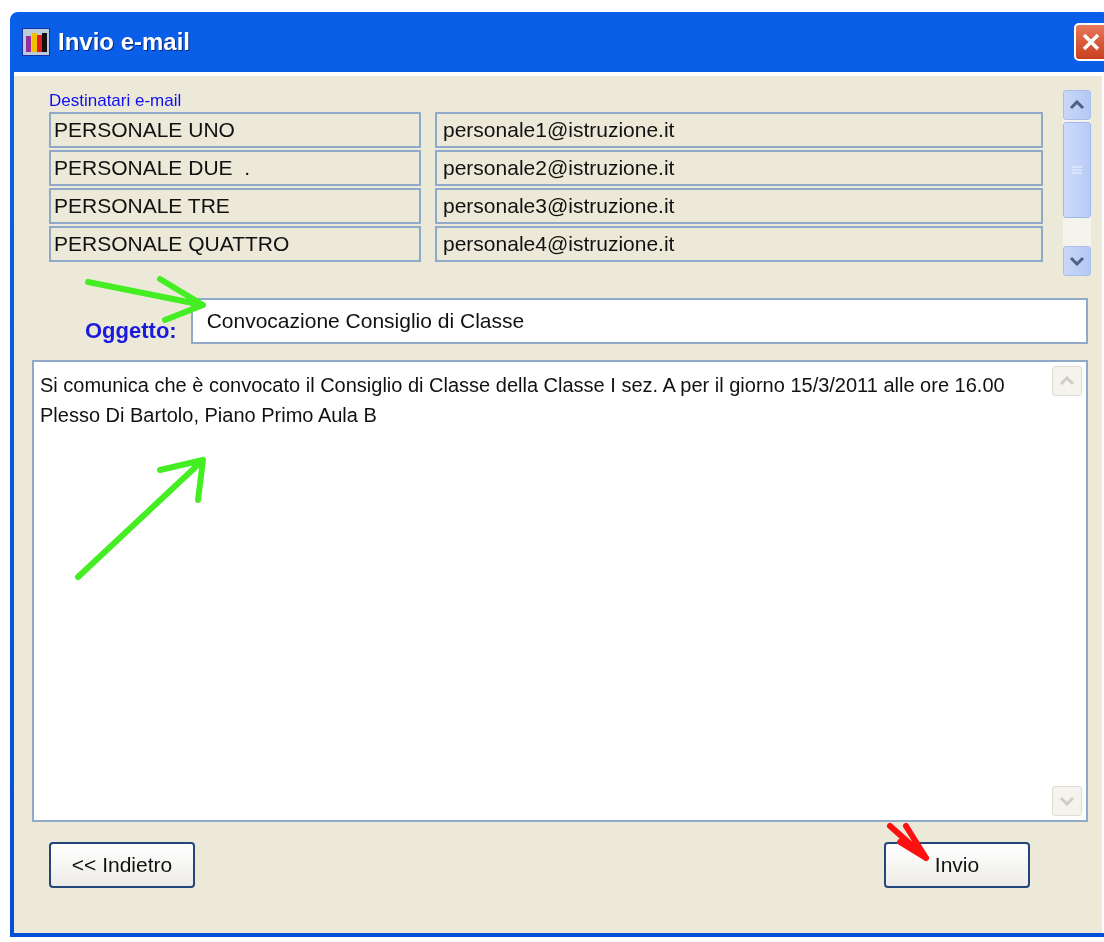 This screenshot has height=942, width=1104. What do you see at coordinates (131, 331) in the screenshot?
I see `subject-label: Oggetto:` at bounding box center [131, 331].